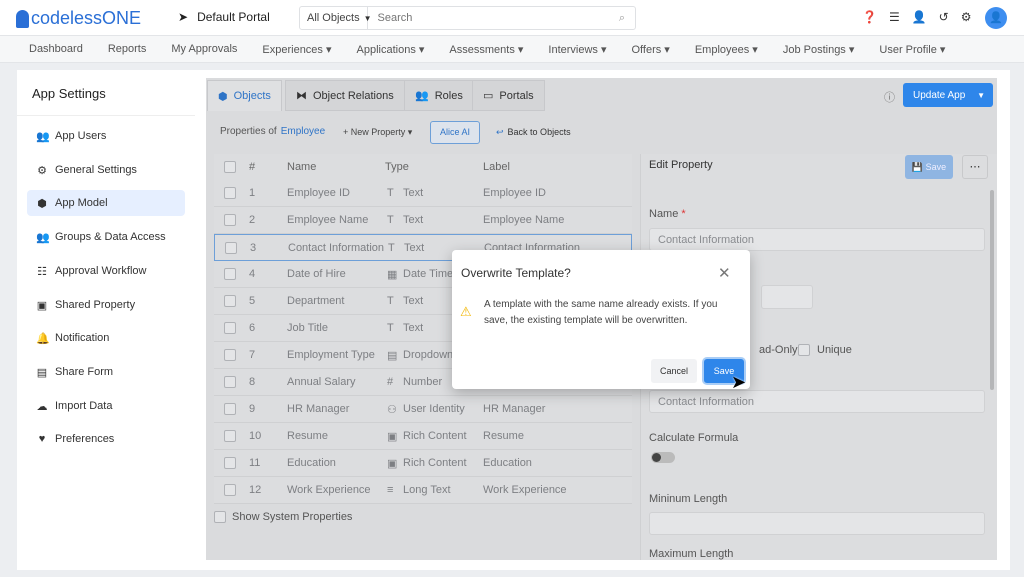 The height and width of the screenshot is (577, 1024). I want to click on sidebar-icon: 🔔, so click(43, 338).